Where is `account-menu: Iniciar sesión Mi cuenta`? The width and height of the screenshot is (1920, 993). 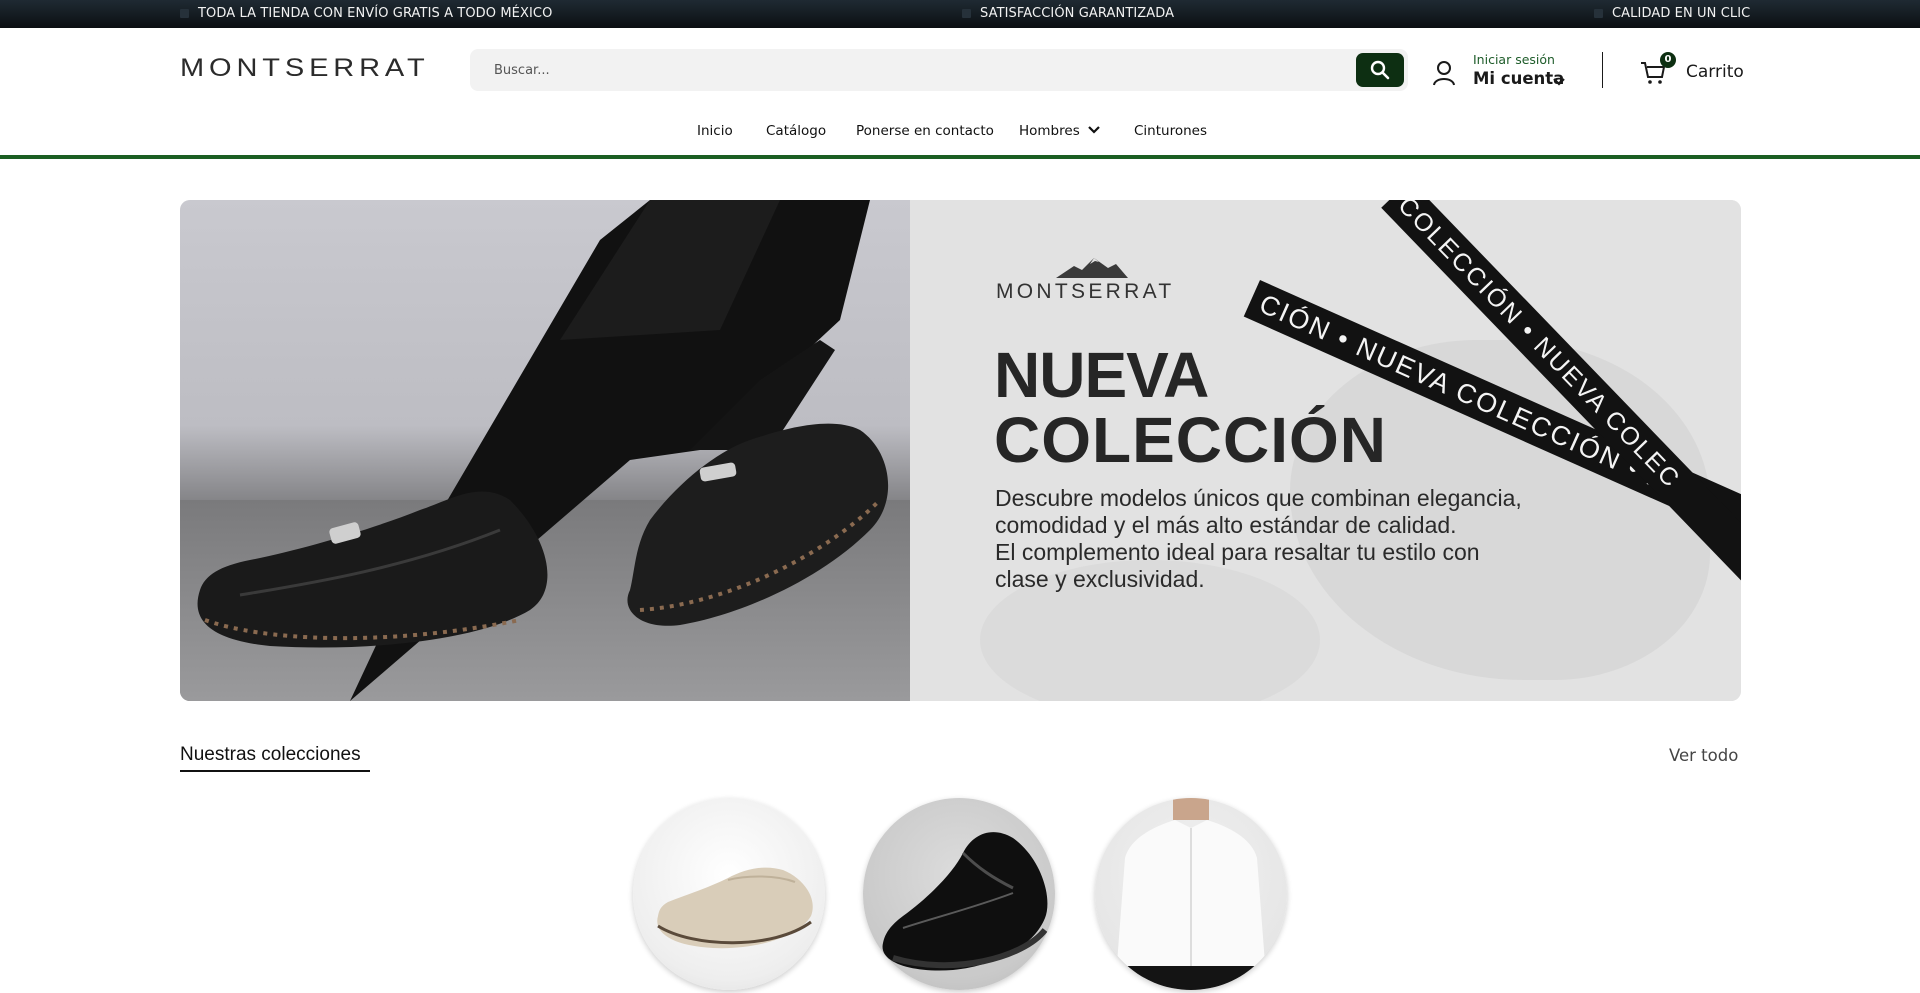
account-menu: Iniciar sesión Mi cuenta is located at coordinates (1507, 73).